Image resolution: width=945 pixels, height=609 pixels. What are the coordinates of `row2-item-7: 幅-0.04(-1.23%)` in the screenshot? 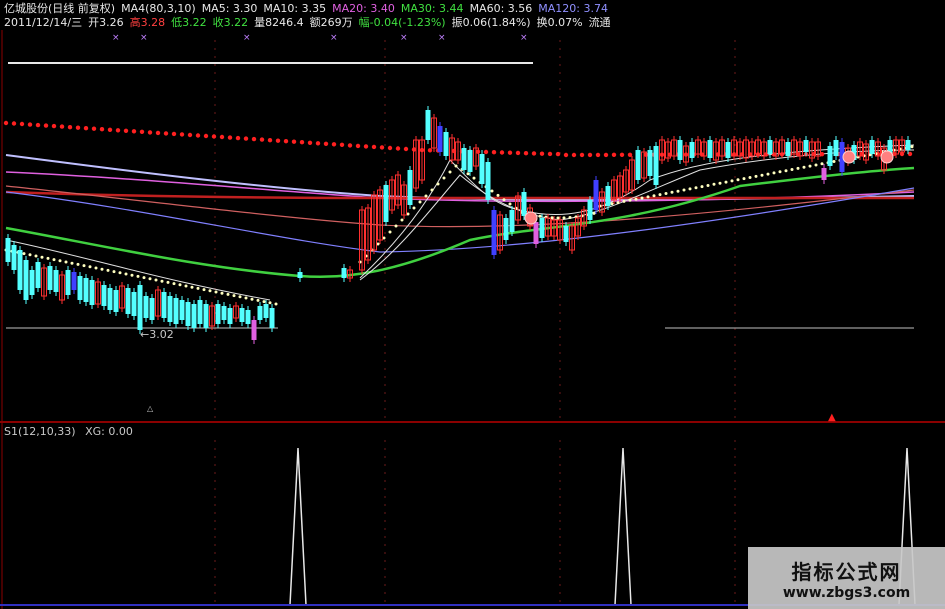 It's located at (402, 22).